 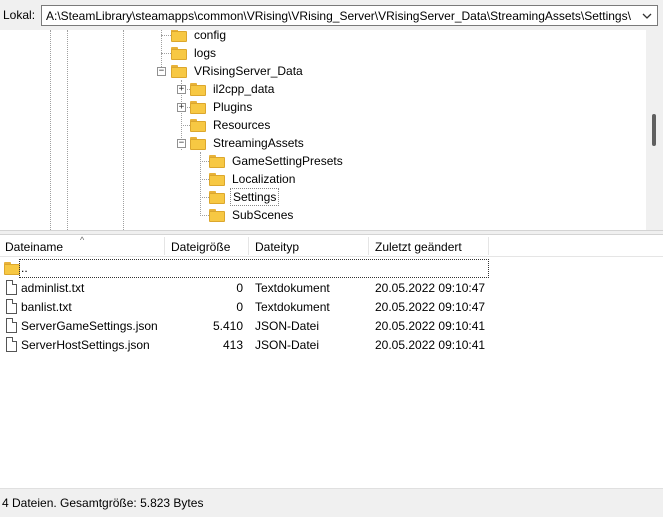 What do you see at coordinates (53, 288) in the screenshot?
I see `file-name: adminlist.txt` at bounding box center [53, 288].